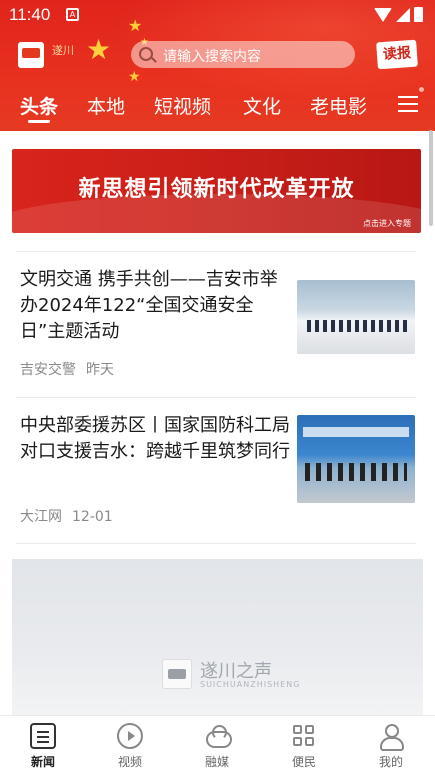 Image resolution: width=435 pixels, height=773 pixels. What do you see at coordinates (63, 50) in the screenshot?
I see `logo-caption: 遂川` at bounding box center [63, 50].